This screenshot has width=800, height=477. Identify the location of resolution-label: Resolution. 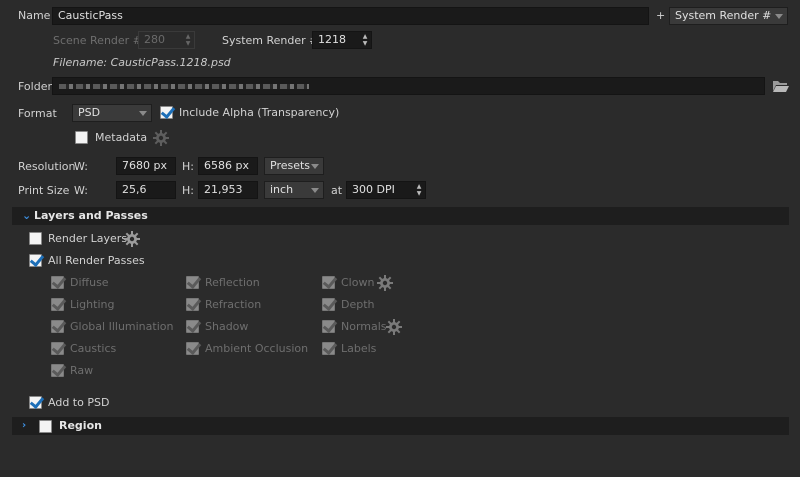
(47, 166).